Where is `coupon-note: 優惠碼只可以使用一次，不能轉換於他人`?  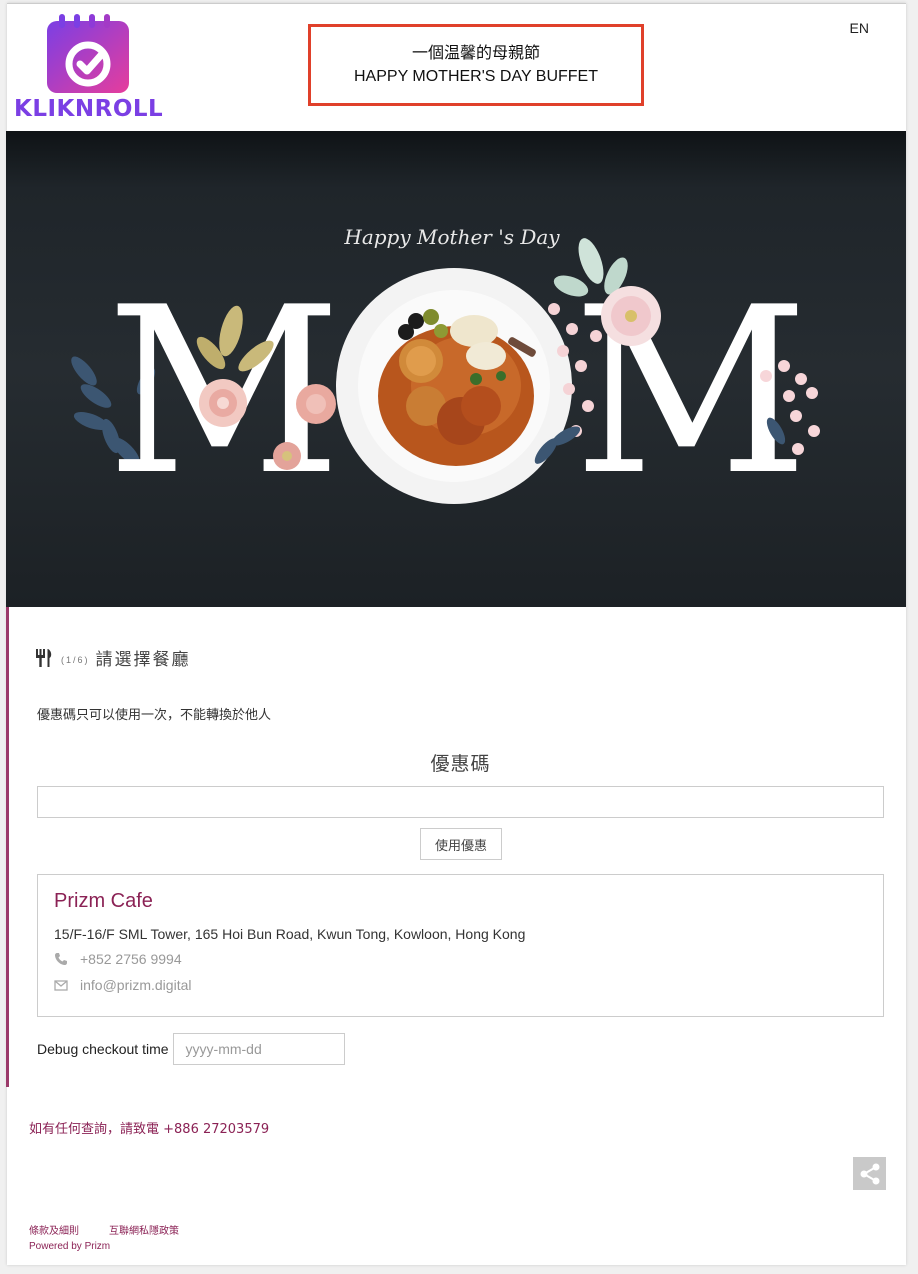 coupon-note: 優惠碼只可以使用一次，不能轉換於他人 is located at coordinates (154, 715).